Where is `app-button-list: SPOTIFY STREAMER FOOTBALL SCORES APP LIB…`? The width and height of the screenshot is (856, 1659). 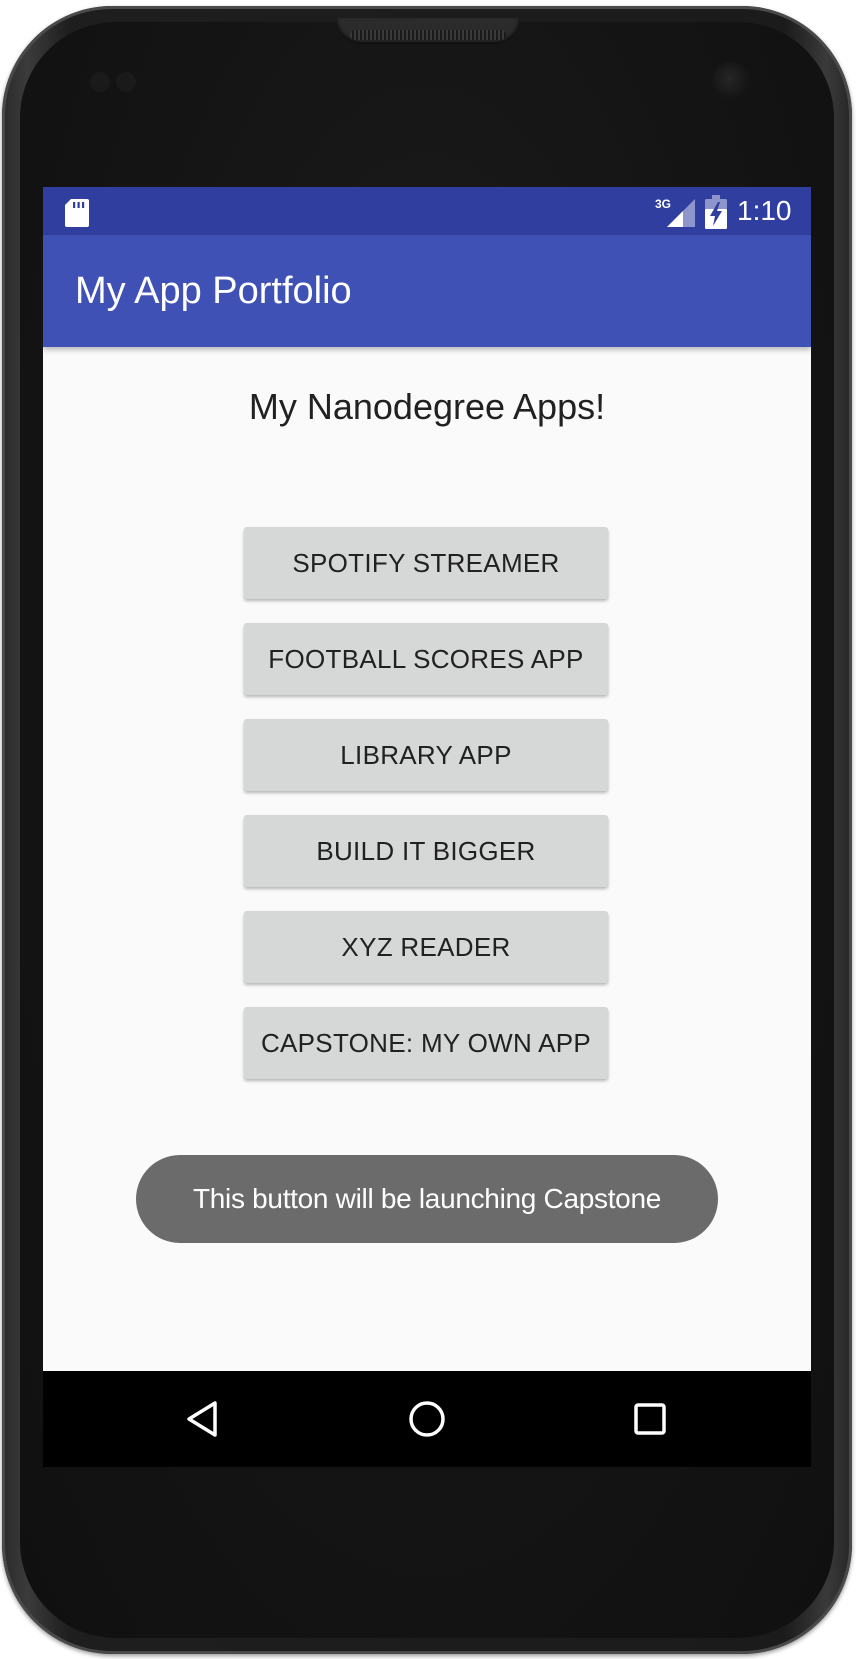 app-button-list: SPOTIFY STREAMER FOOTBALL SCORES APP LIB… is located at coordinates (427, 815).